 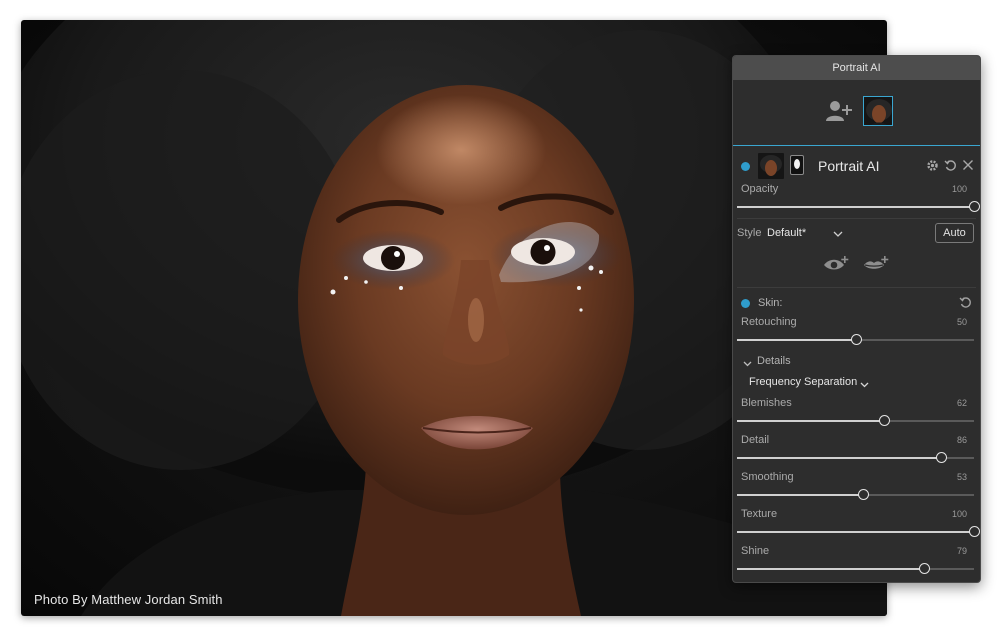 What do you see at coordinates (849, 166) in the screenshot?
I see `filter-name: Portrait AI` at bounding box center [849, 166].